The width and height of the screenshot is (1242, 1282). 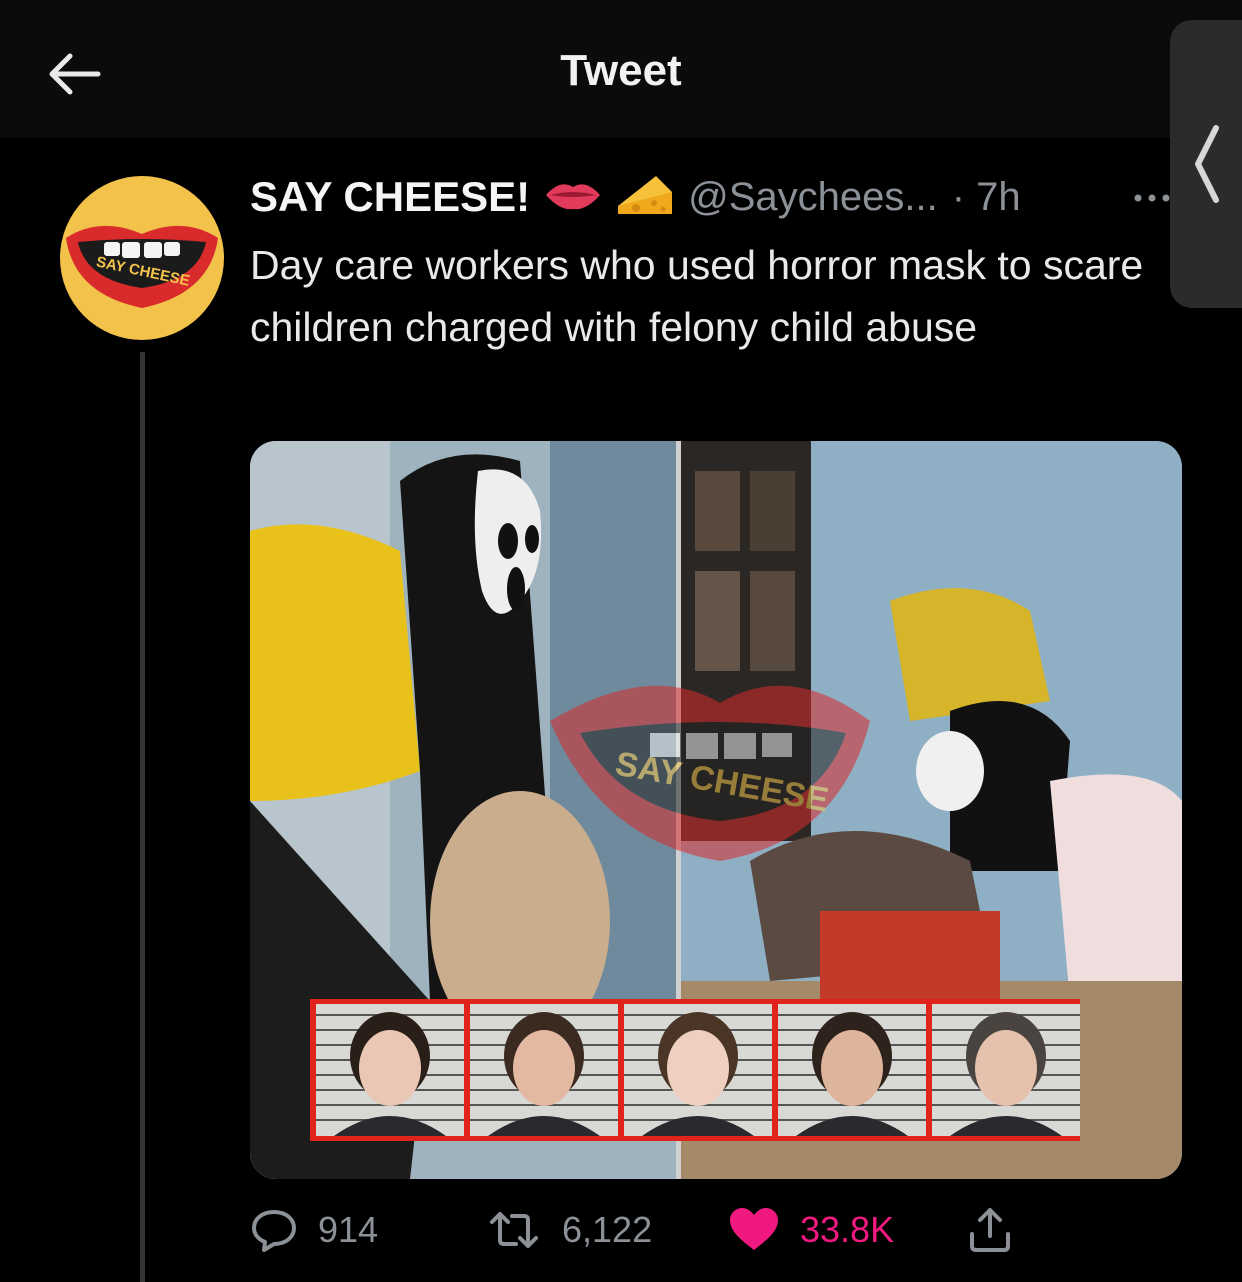 I want to click on share-icon, so click(x=990, y=1230).